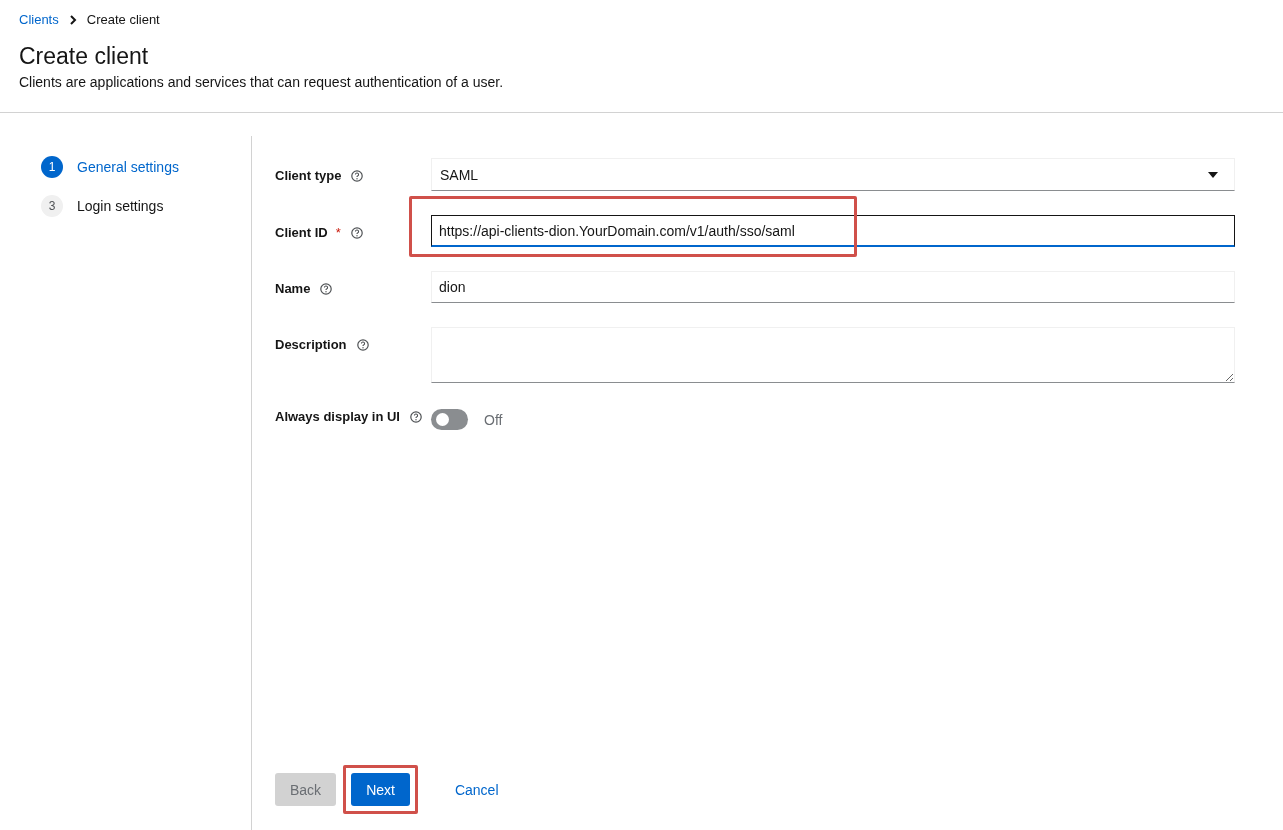 The width and height of the screenshot is (1283, 830). What do you see at coordinates (833, 174) in the screenshot?
I see `client-type-select: SAML` at bounding box center [833, 174].